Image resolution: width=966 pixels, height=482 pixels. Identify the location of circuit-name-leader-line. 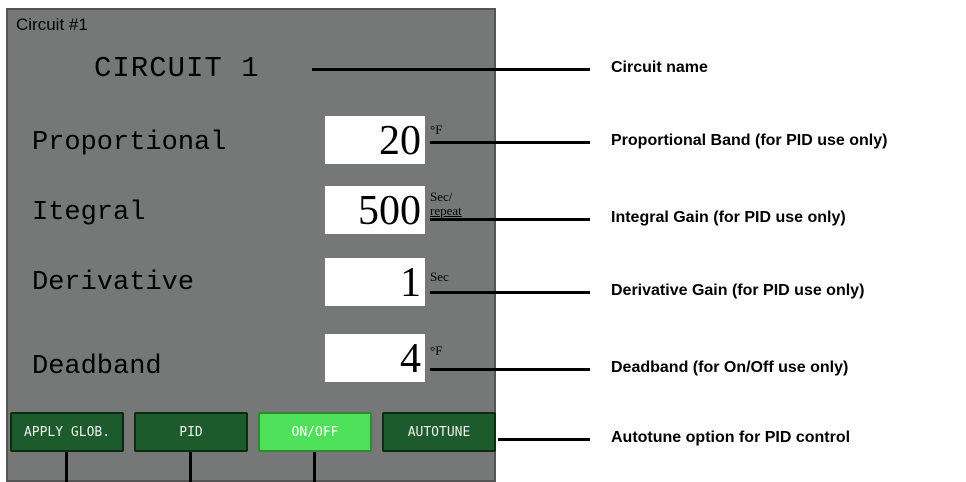
(451, 69).